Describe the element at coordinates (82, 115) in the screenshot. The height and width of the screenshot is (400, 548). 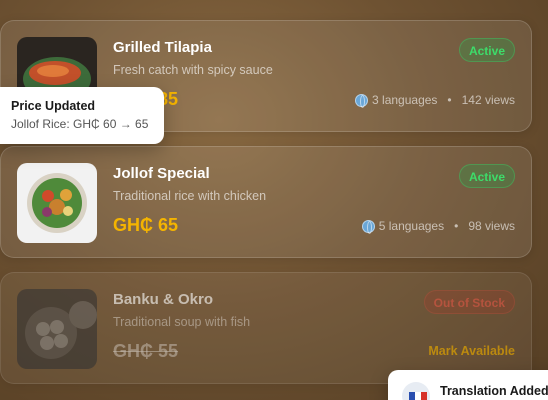
I see `price-updated-toast: Price Updated Jollof Rice: GH₵ 60 → 65` at that location.